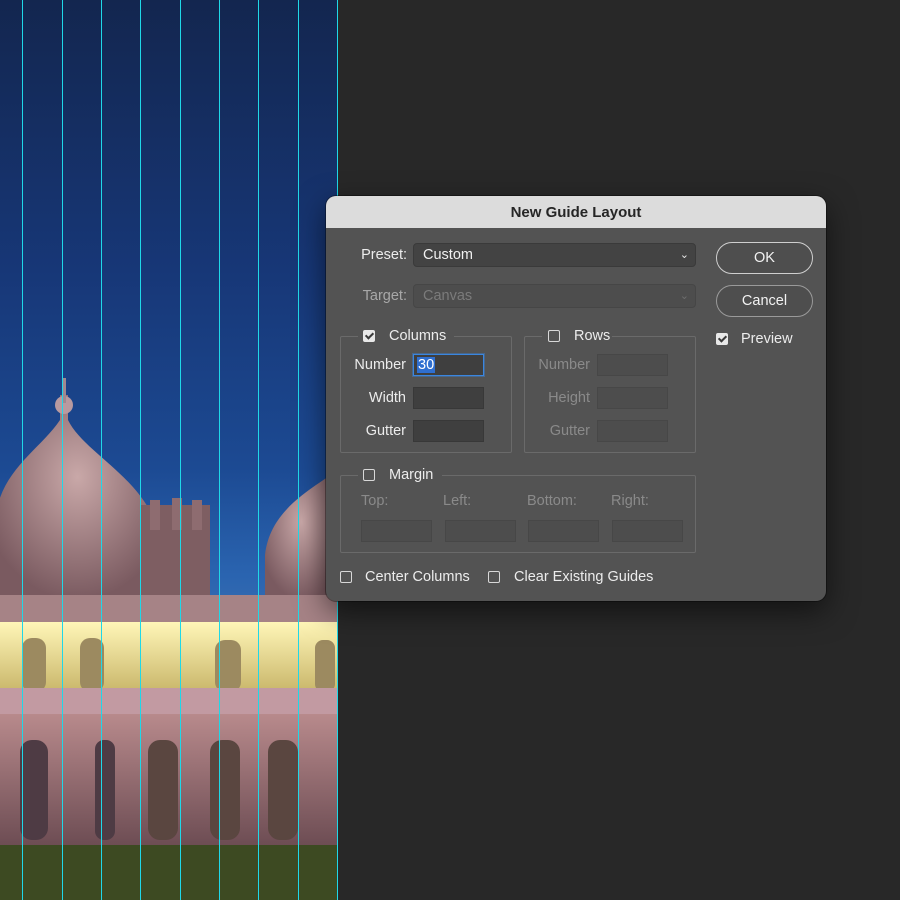  What do you see at coordinates (369, 336) in the screenshot?
I see `columns-checkbox` at bounding box center [369, 336].